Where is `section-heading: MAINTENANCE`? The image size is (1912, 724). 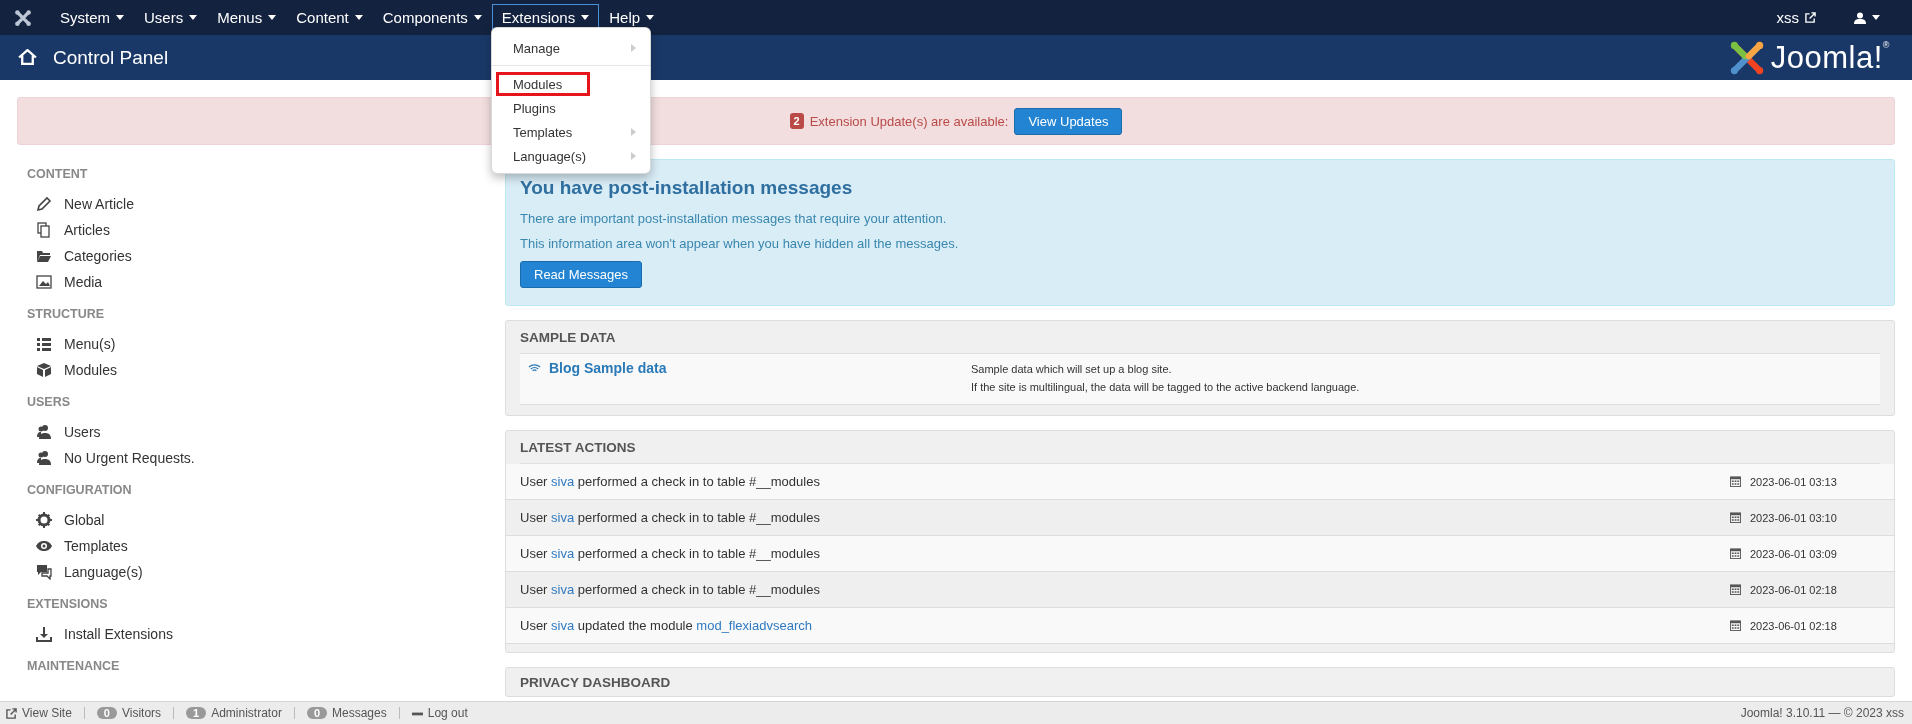 section-heading: MAINTENANCE is located at coordinates (74, 666).